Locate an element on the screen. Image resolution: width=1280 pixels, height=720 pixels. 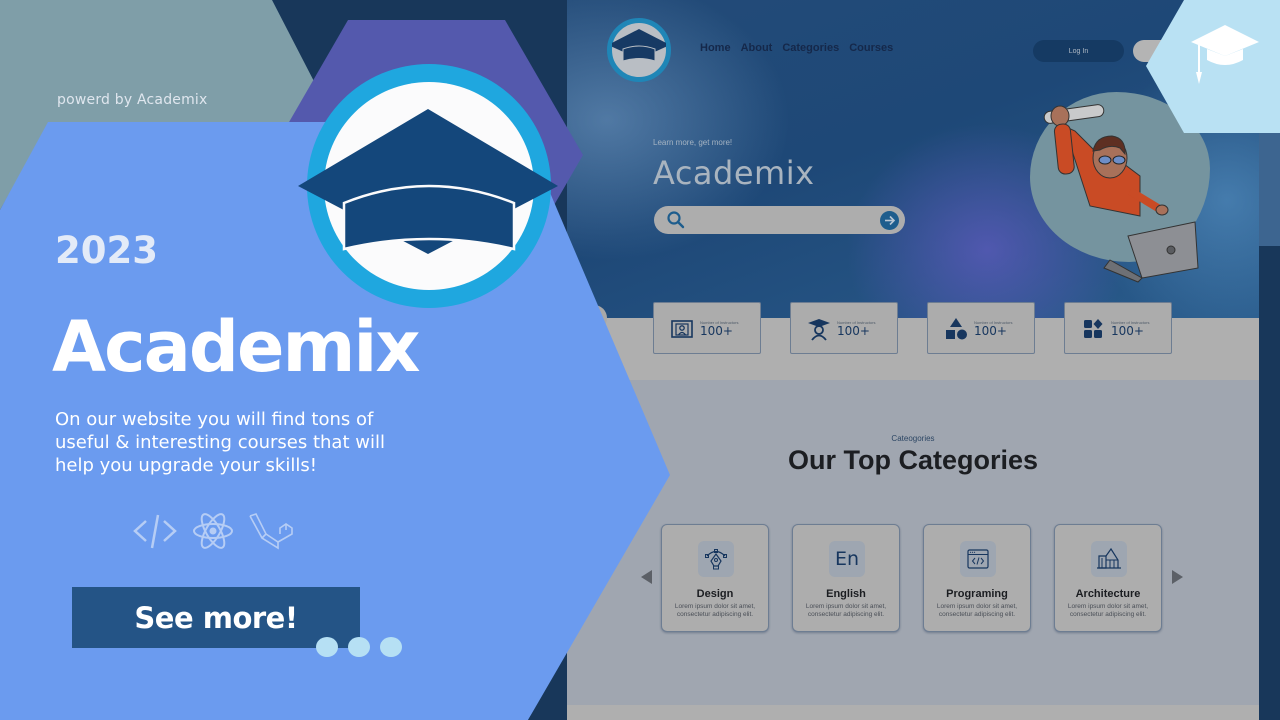
nav-about: About is located at coordinates (757, 48).